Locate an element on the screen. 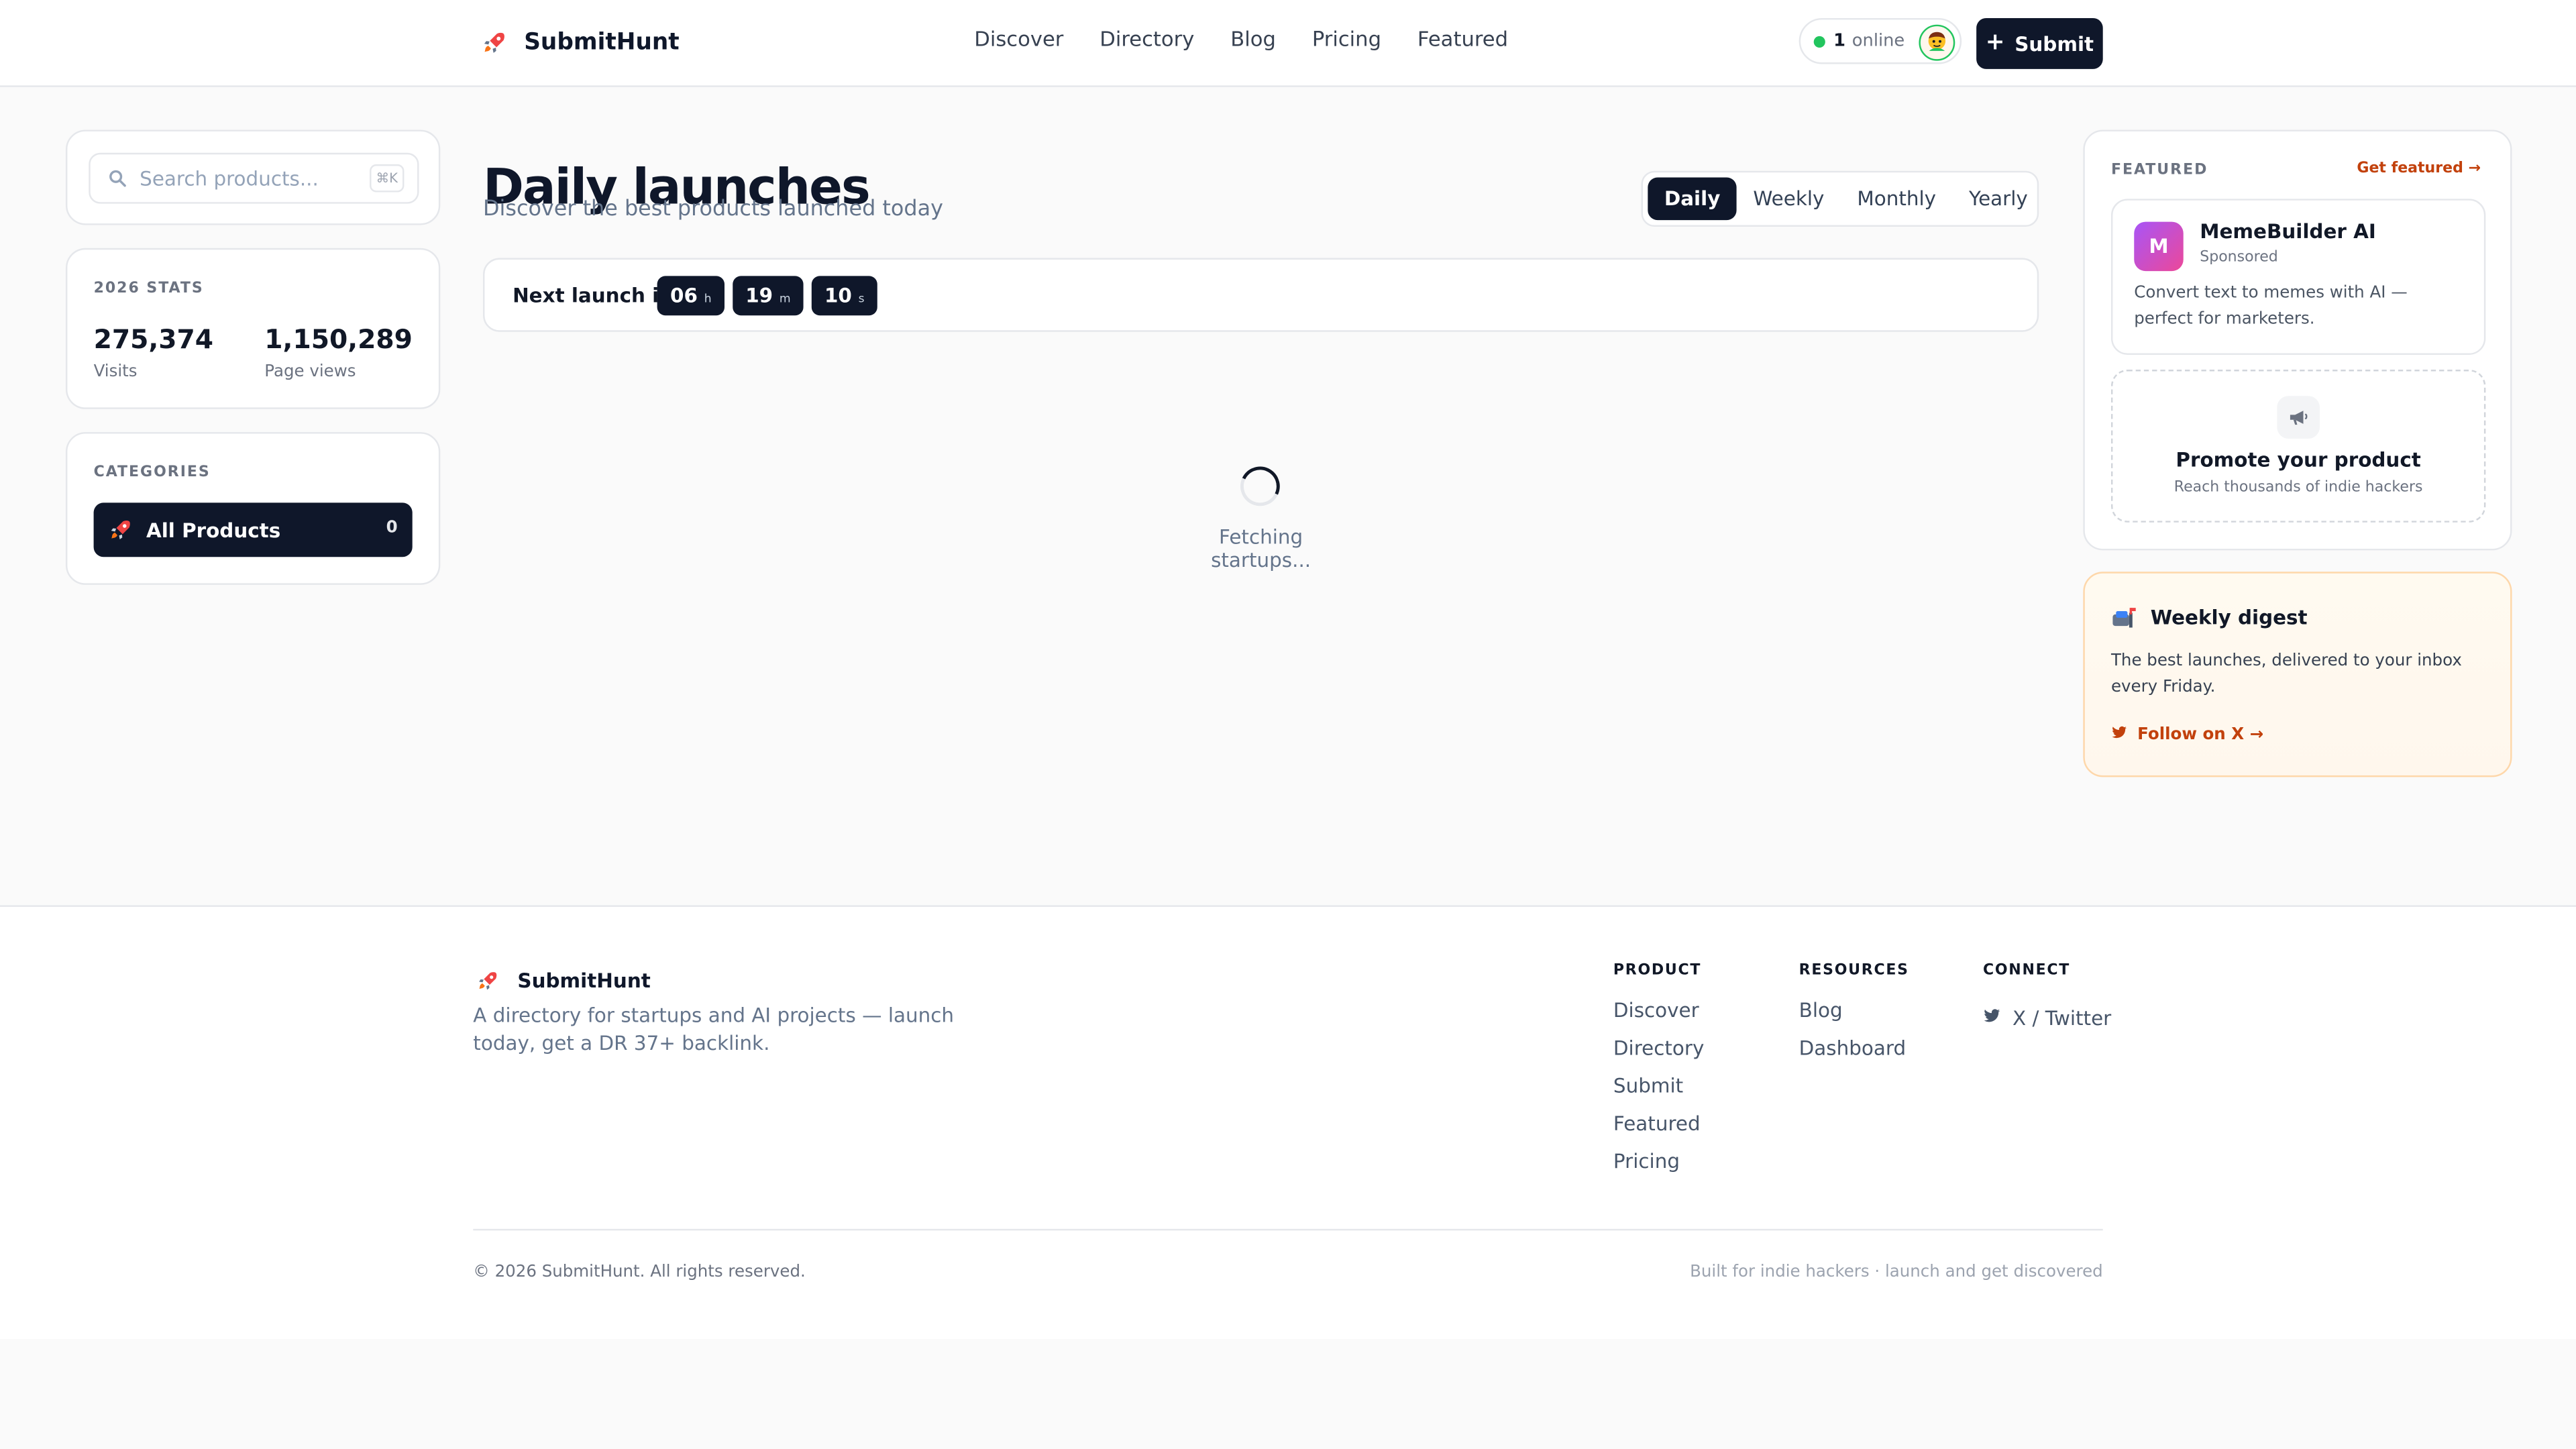 The image size is (2576, 1449). search-card: ⌘K is located at coordinates (253, 177).